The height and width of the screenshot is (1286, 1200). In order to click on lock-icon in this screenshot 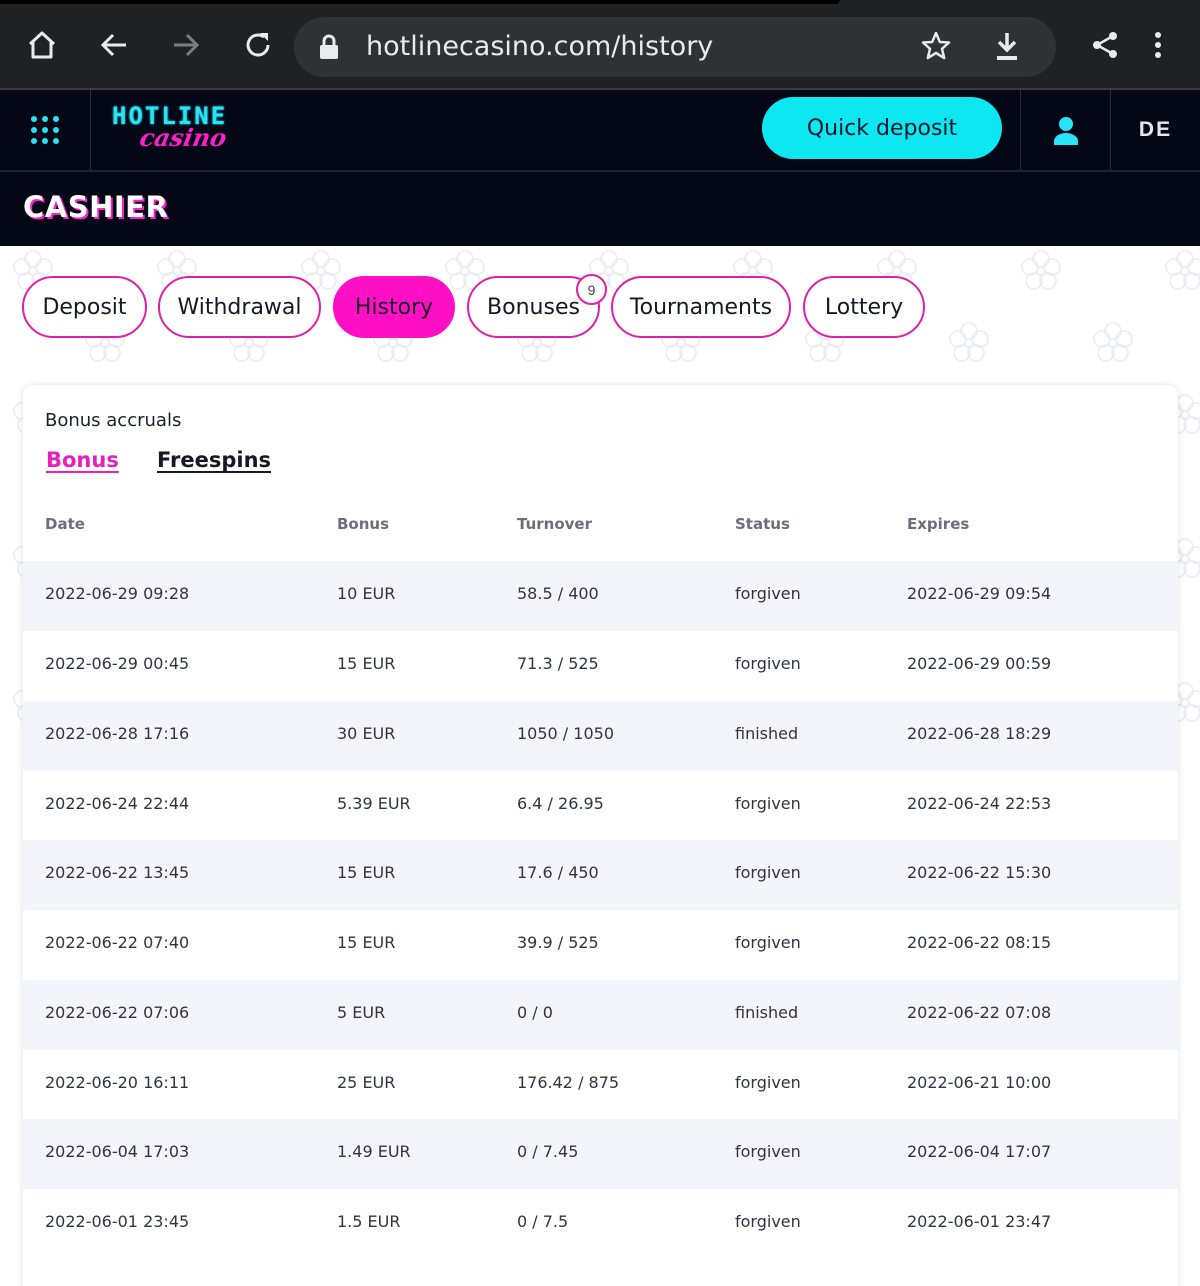, I will do `click(329, 46)`.